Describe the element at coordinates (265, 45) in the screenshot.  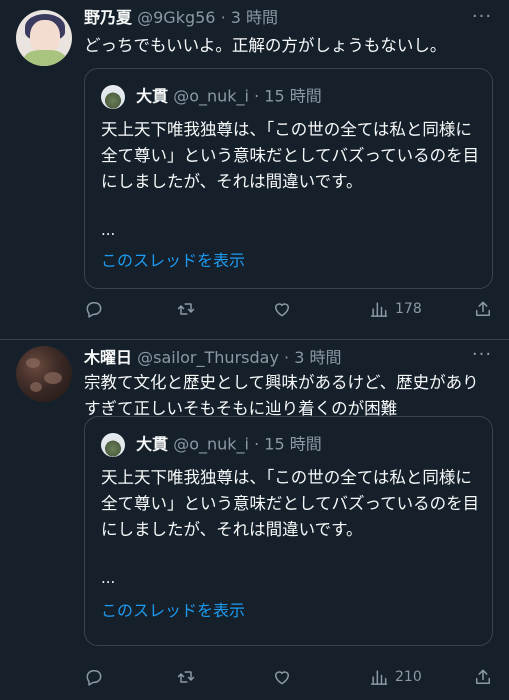
I see `tweet-text: どっちでもいいよ。正解の方がしょうもないし。` at that location.